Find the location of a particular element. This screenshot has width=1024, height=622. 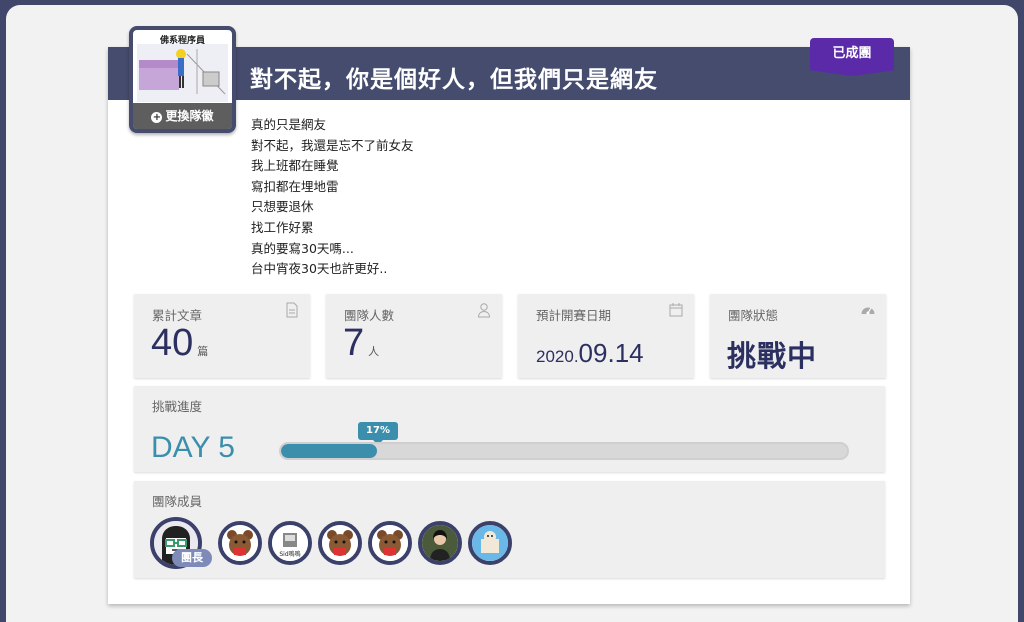

team-badge: 佛系程序員 + 更換隊徽 is located at coordinates (182, 79).